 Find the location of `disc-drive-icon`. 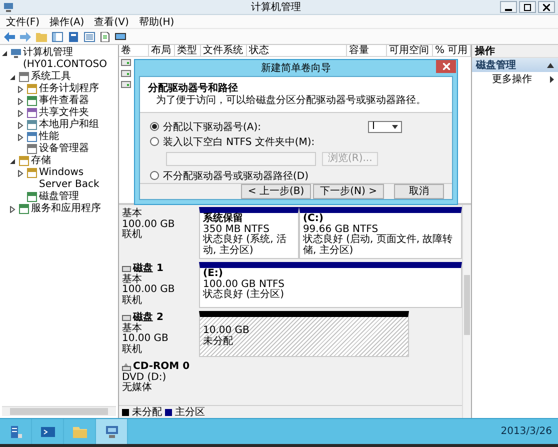

disc-drive-icon is located at coordinates (126, 367).